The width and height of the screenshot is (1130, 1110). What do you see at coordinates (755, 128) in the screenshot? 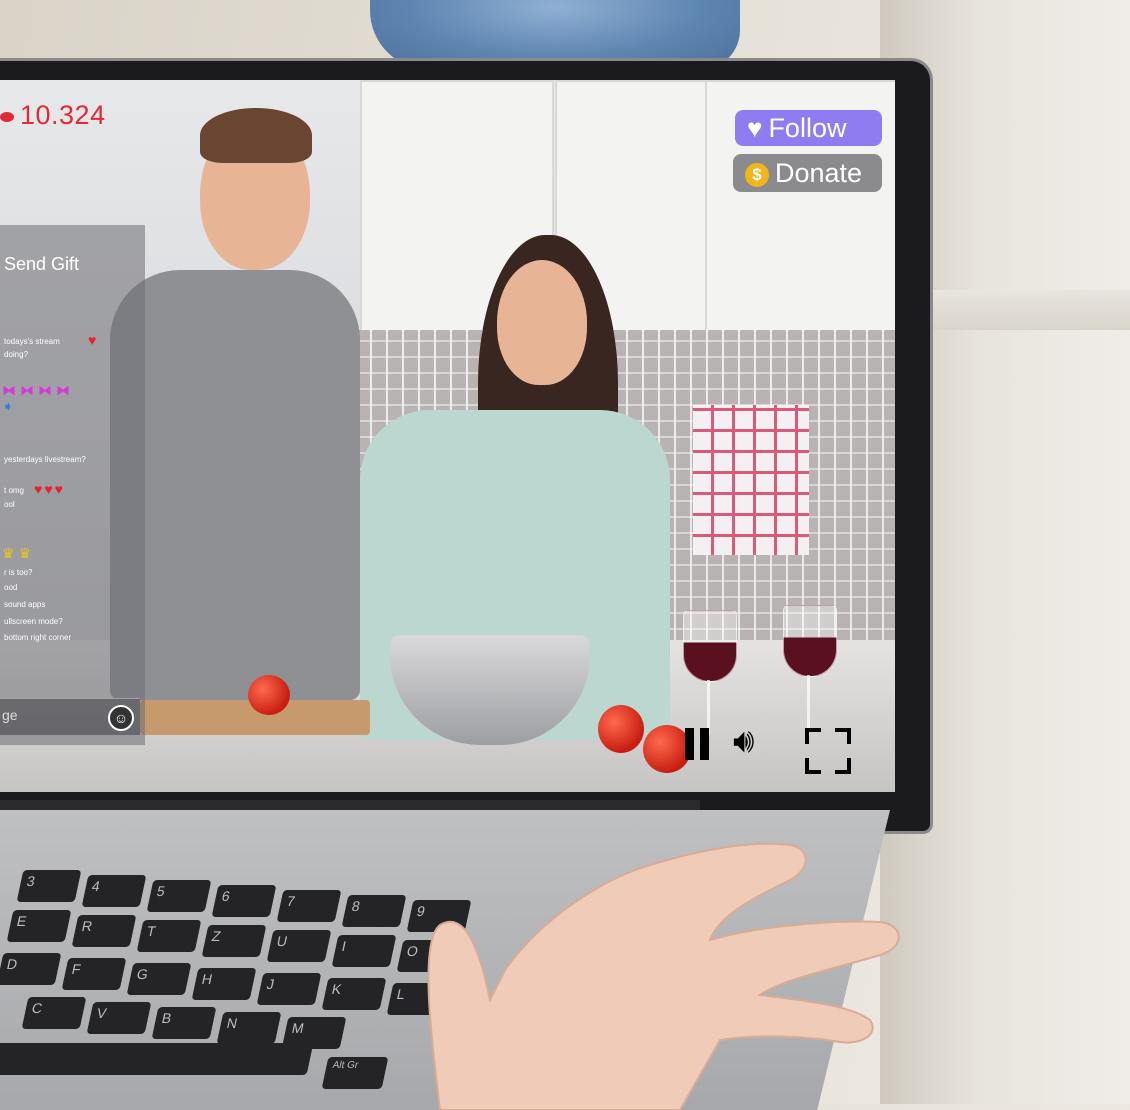
I see `heart-icon: ♥` at bounding box center [755, 128].